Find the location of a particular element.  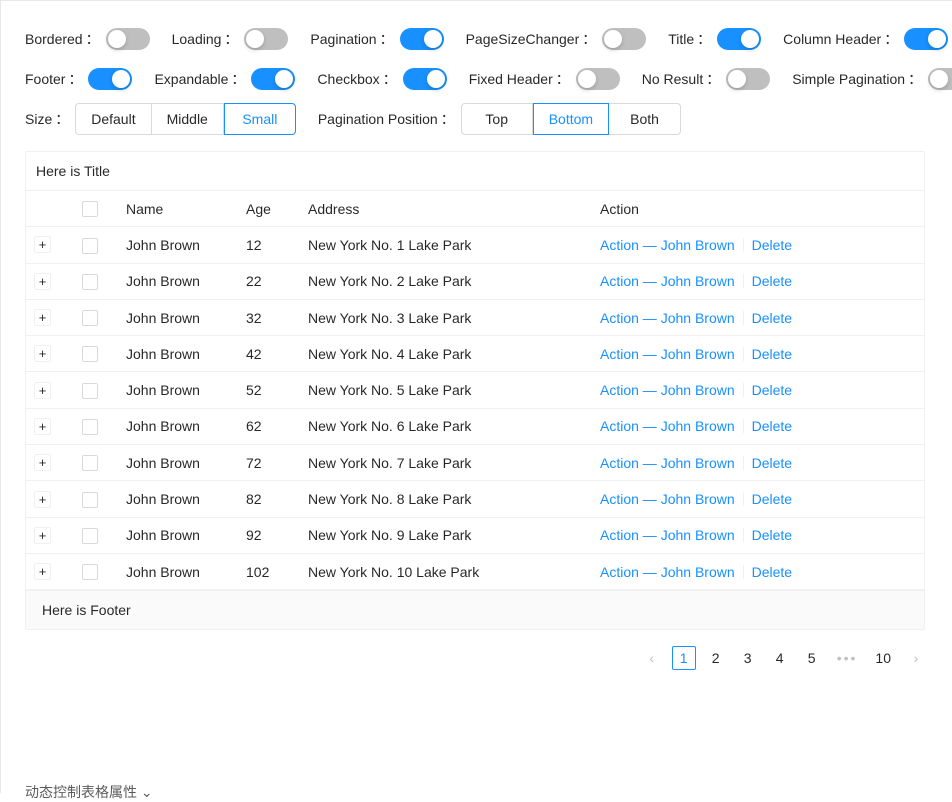

column-header-switch-knob is located at coordinates (937, 39).